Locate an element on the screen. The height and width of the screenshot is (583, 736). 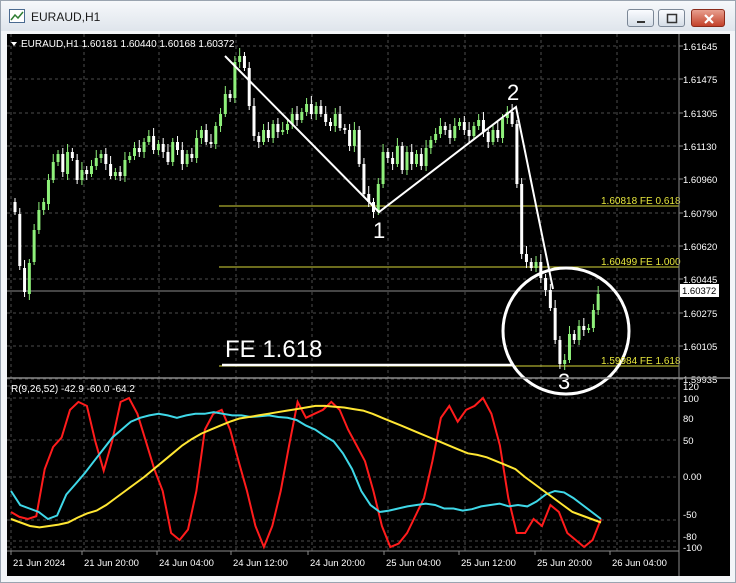
maximize-button is located at coordinates (671, 18).